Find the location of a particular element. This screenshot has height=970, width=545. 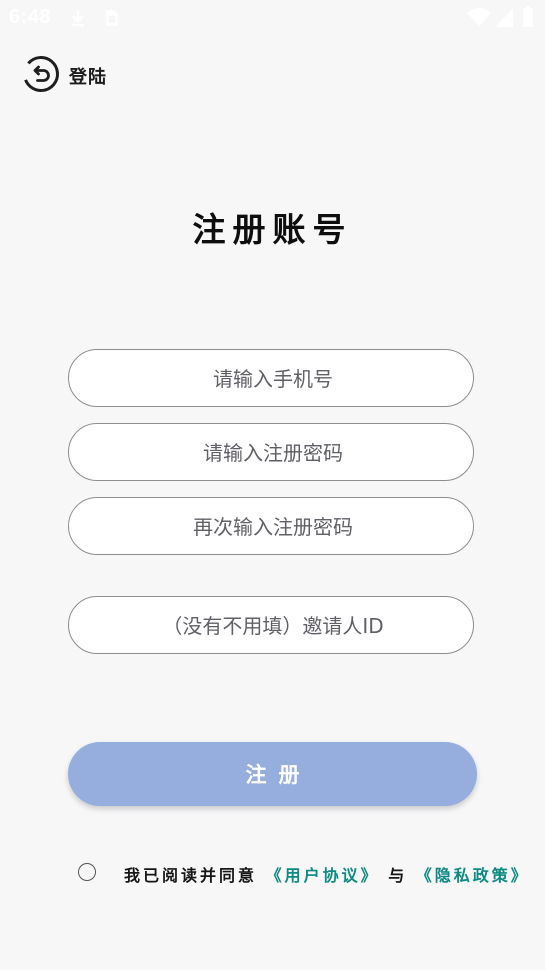

status-bar: 6:48 is located at coordinates (272, 18).